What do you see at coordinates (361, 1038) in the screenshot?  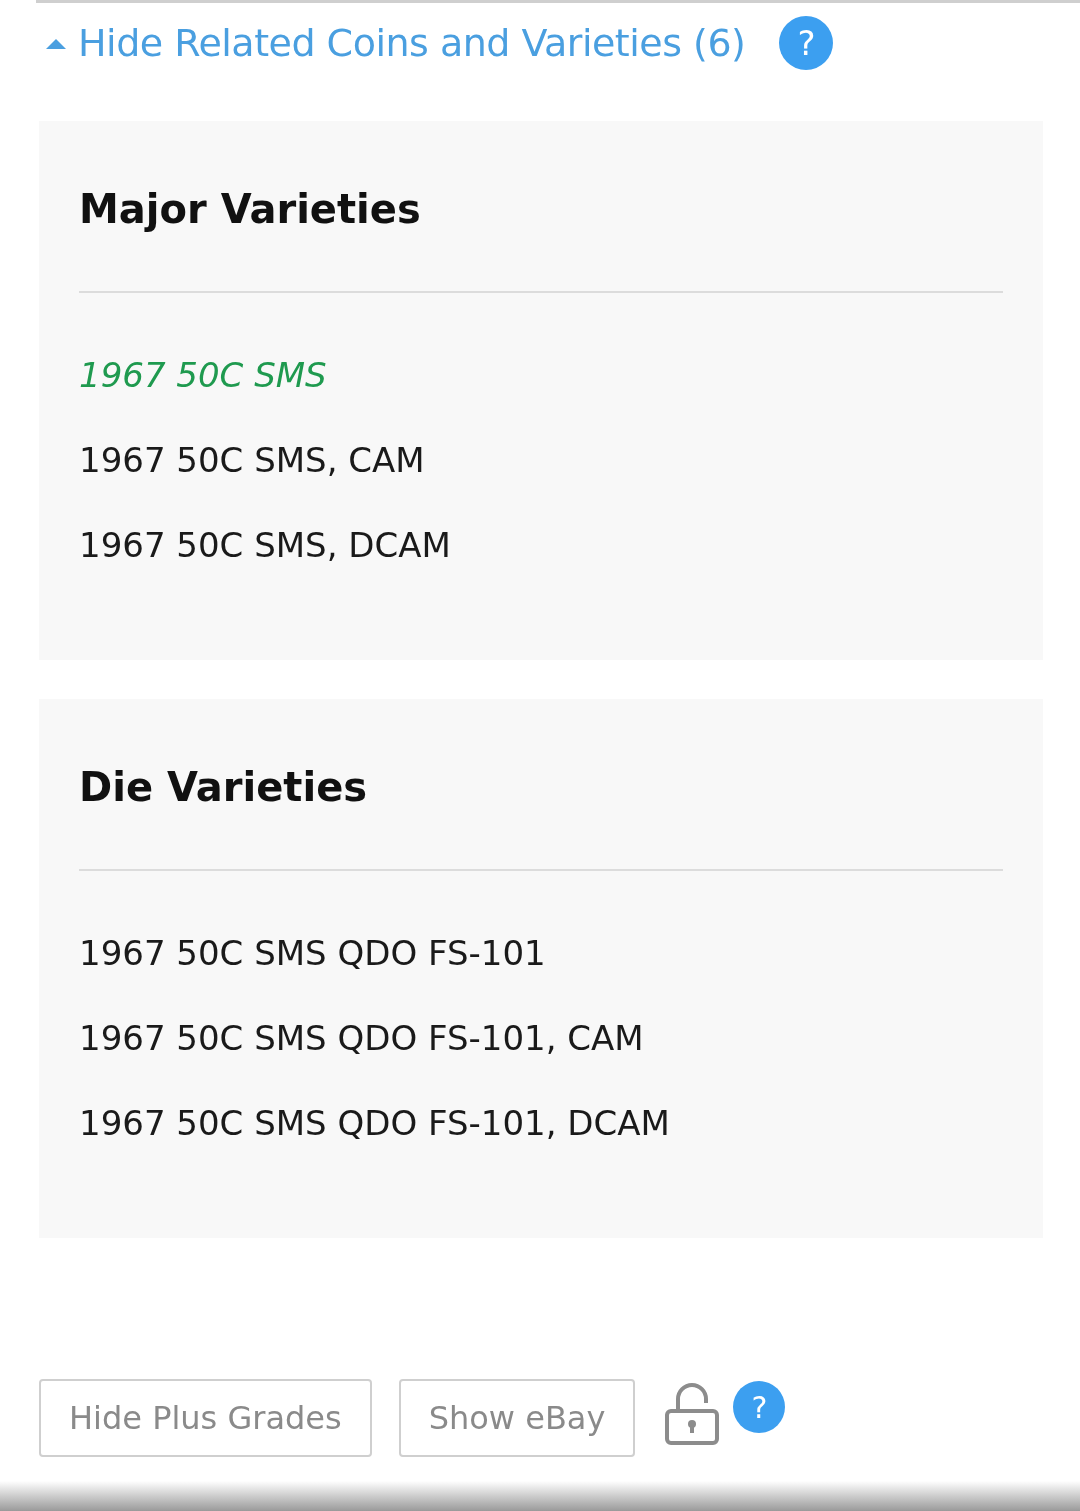 I see `variety-link: 1967 50C SMS QDO FS-101, CAM` at bounding box center [361, 1038].